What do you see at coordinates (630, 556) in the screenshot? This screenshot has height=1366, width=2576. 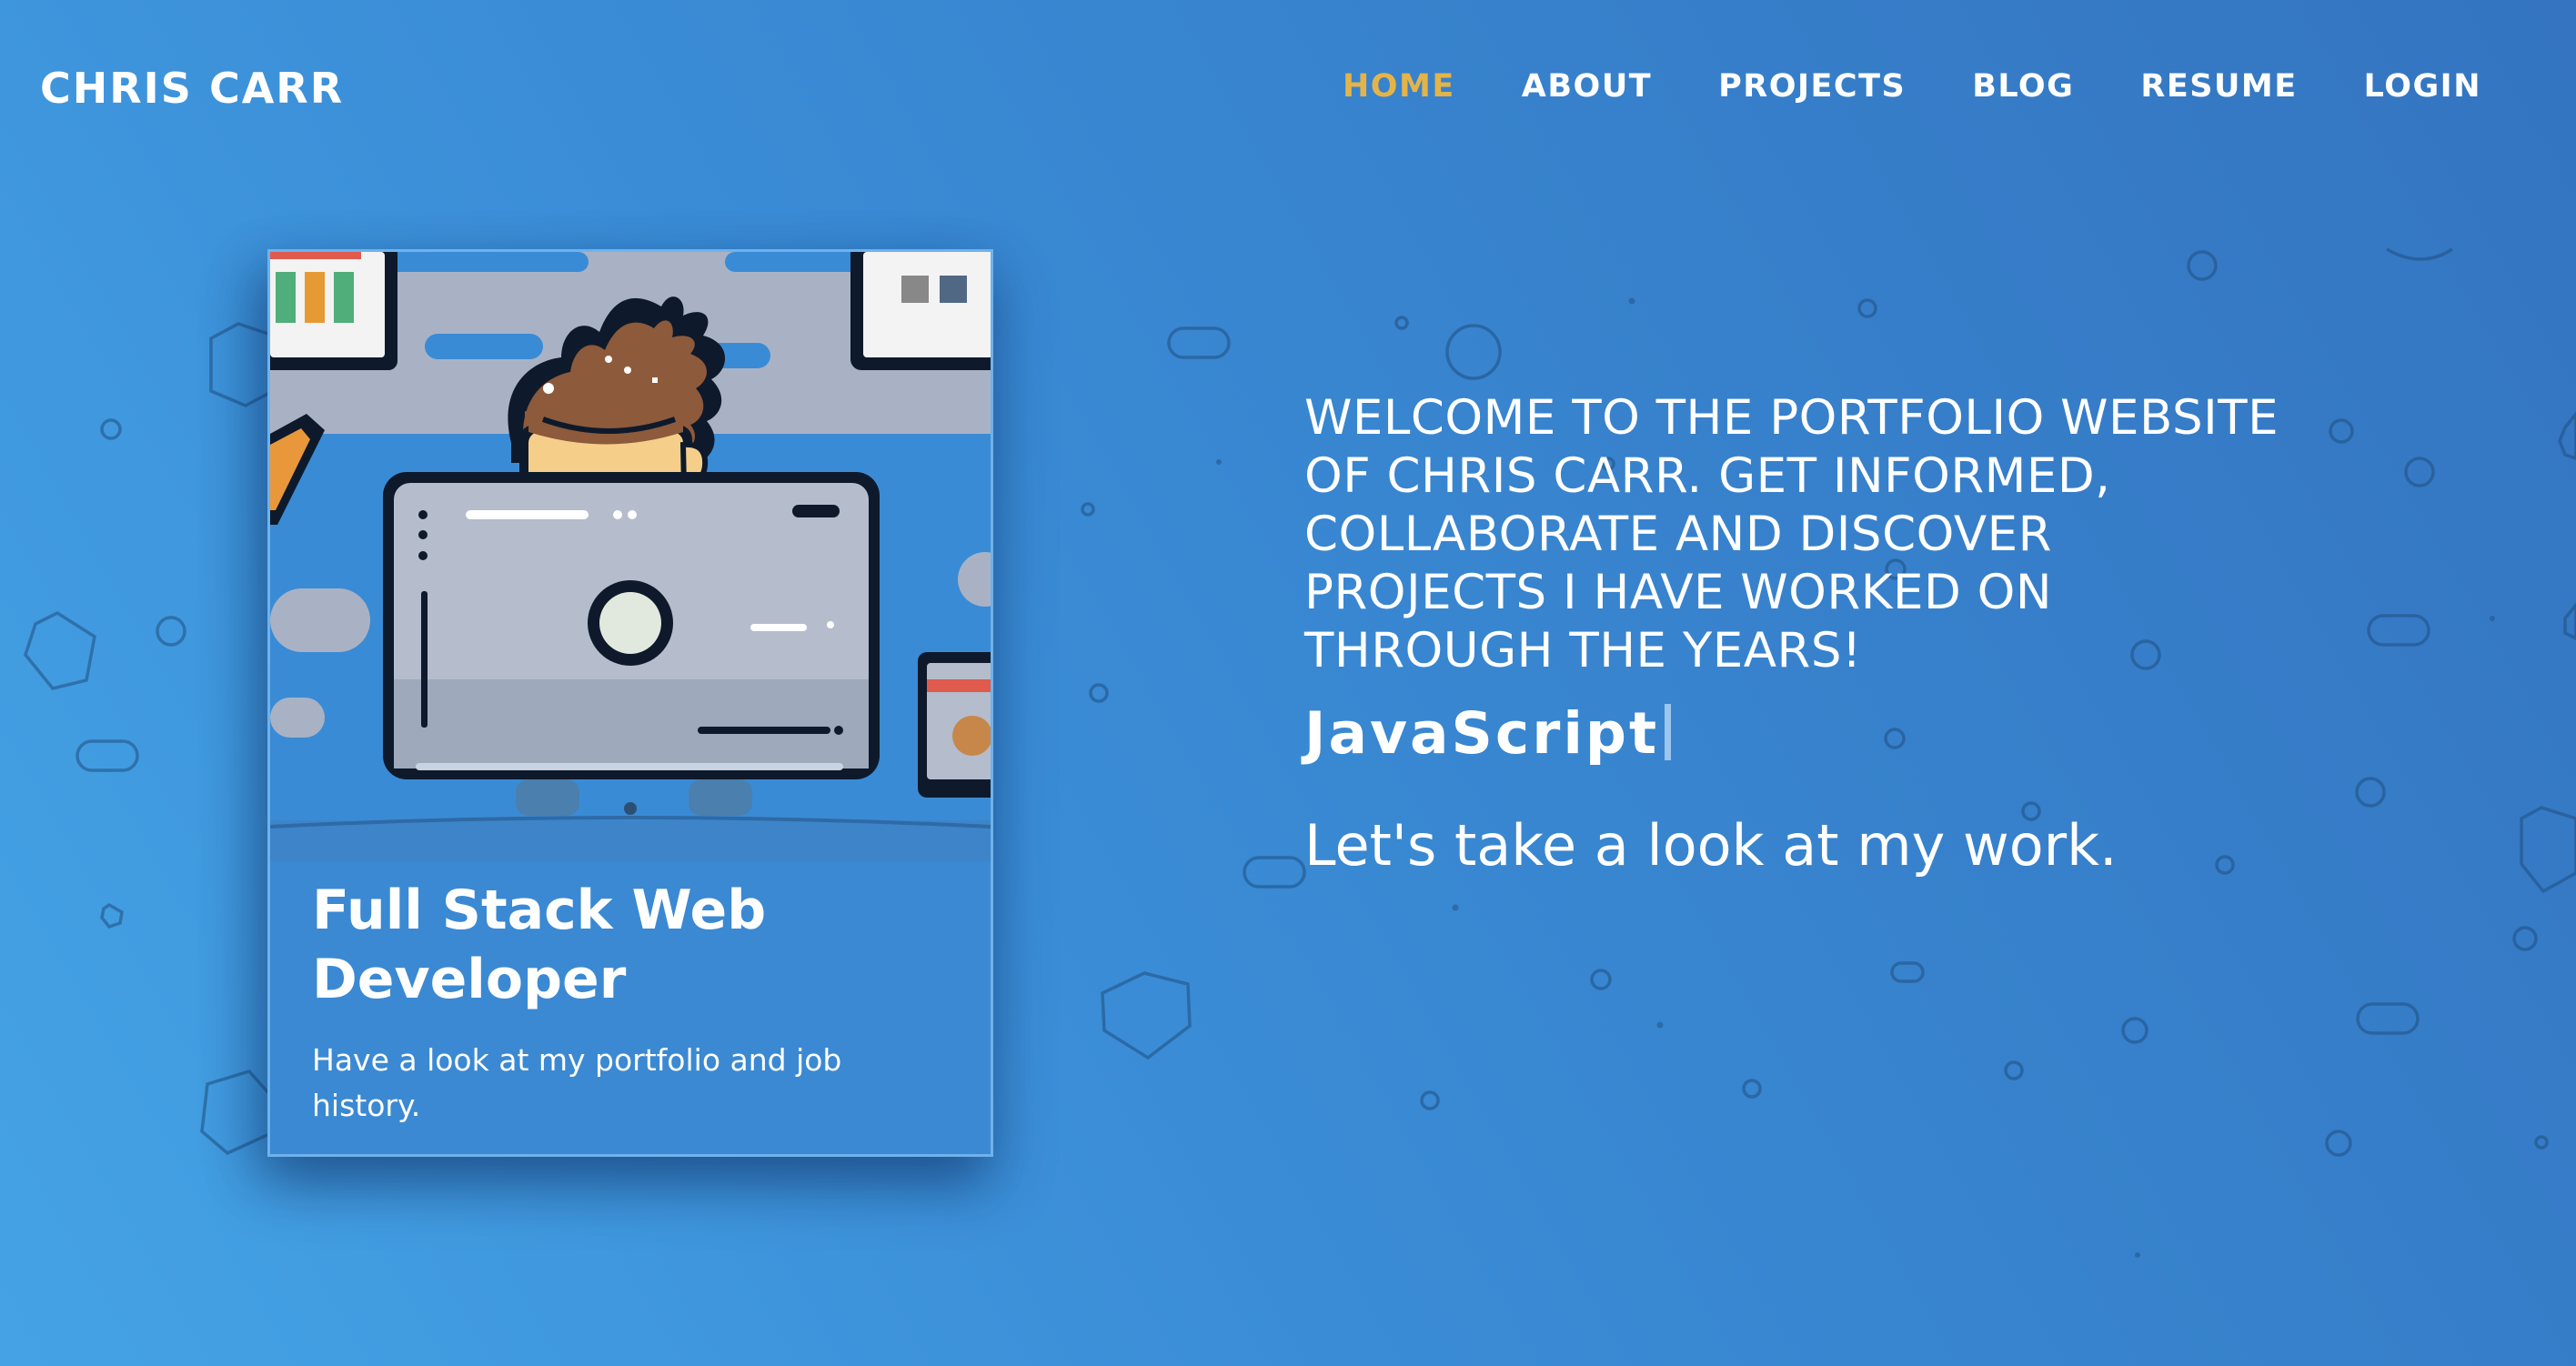 I see `developer-illustration-icon` at bounding box center [630, 556].